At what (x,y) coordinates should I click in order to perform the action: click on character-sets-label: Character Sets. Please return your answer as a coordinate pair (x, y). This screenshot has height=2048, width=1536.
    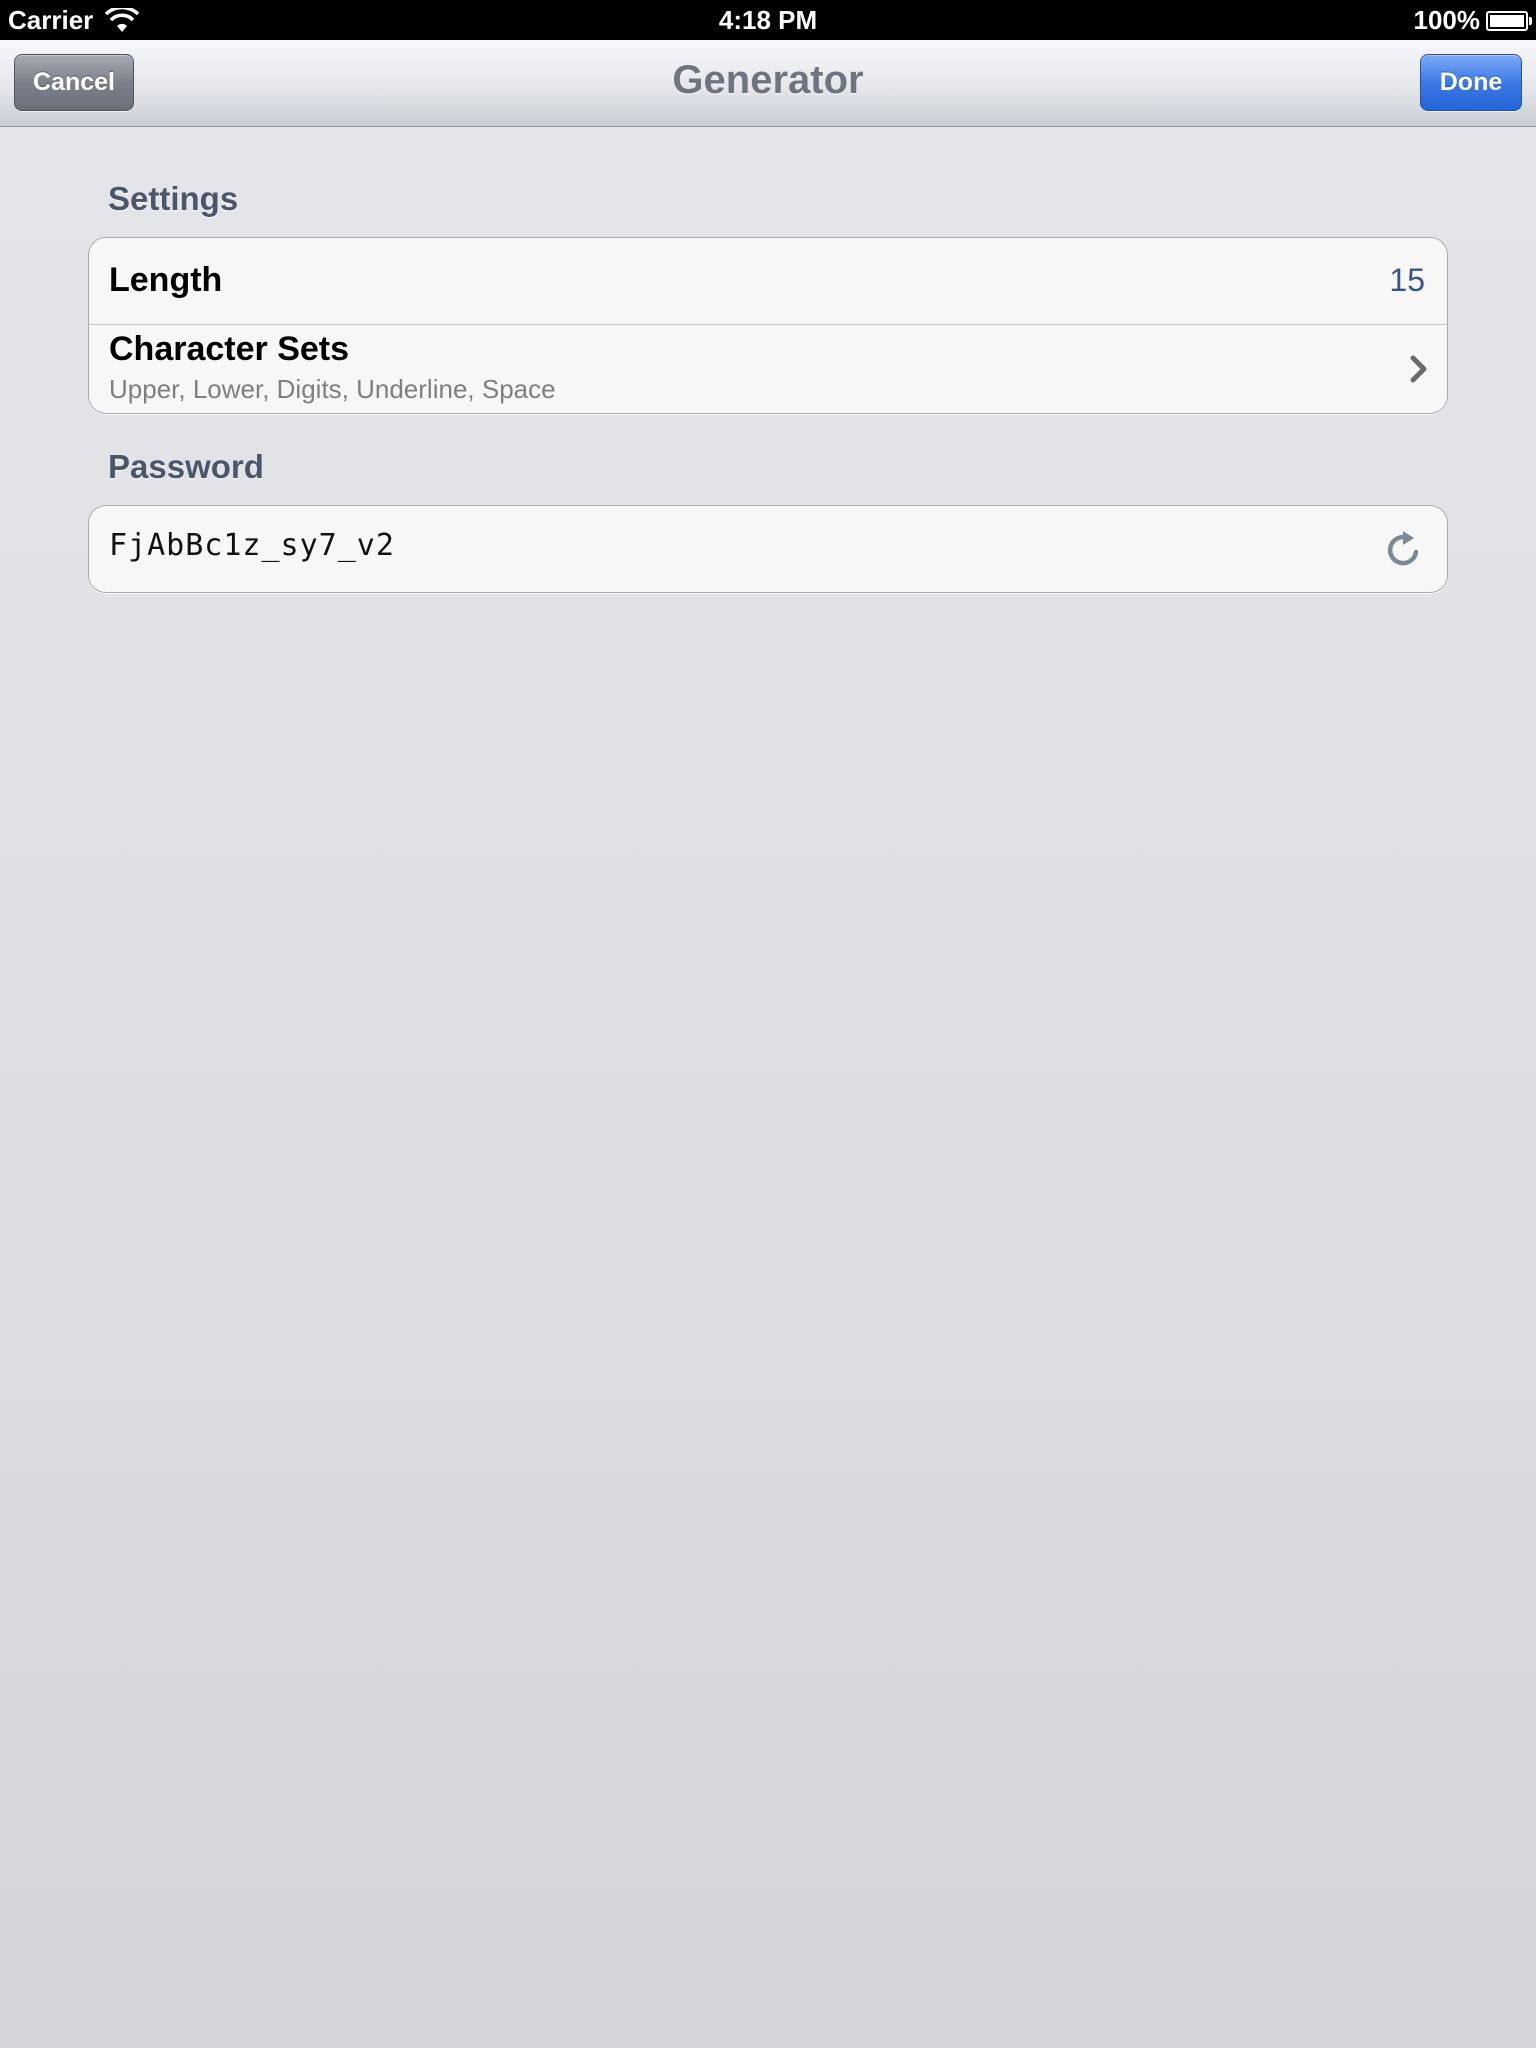
    Looking at the image, I should click on (229, 349).